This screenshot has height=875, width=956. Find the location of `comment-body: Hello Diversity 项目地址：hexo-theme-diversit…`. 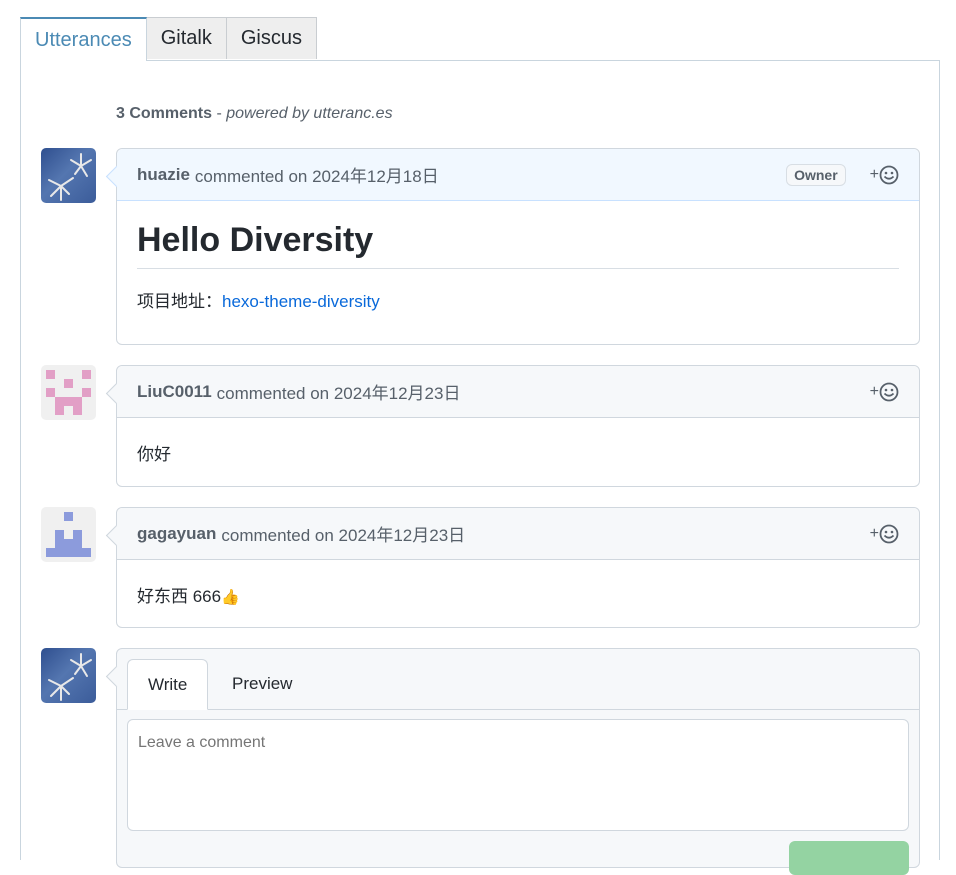

comment-body: Hello Diversity 项目地址：hexo-theme-diversit… is located at coordinates (518, 266).